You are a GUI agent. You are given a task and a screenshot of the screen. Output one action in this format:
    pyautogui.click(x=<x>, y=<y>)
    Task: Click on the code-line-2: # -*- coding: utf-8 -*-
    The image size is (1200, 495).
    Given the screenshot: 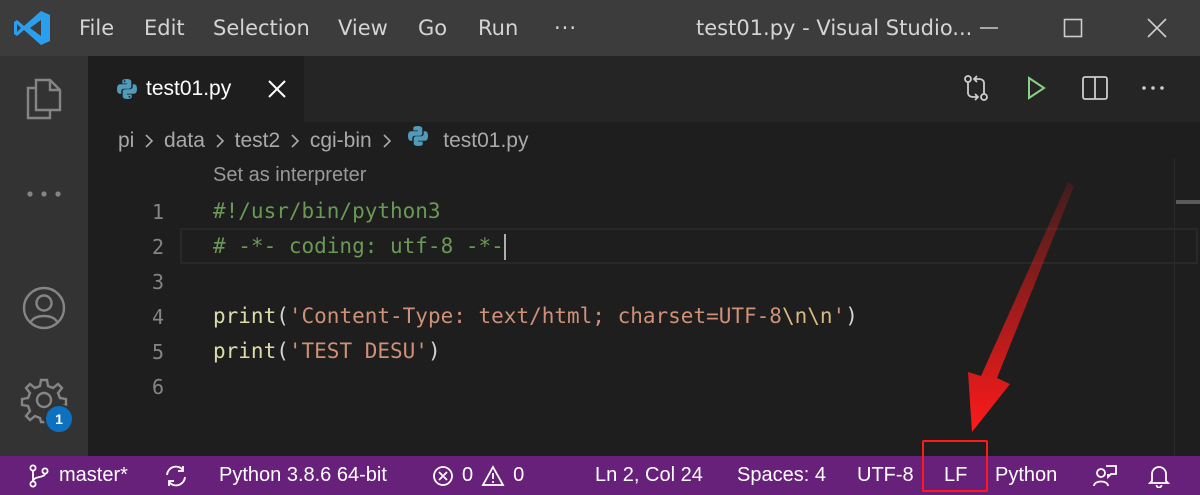 What is the action you would take?
    pyautogui.click(x=359, y=247)
    